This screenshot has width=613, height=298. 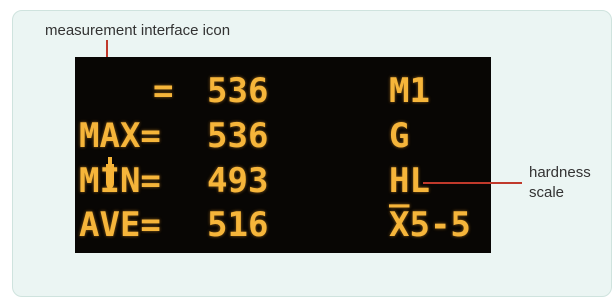 What do you see at coordinates (120, 136) in the screenshot?
I see `display-max-label: MAX=` at bounding box center [120, 136].